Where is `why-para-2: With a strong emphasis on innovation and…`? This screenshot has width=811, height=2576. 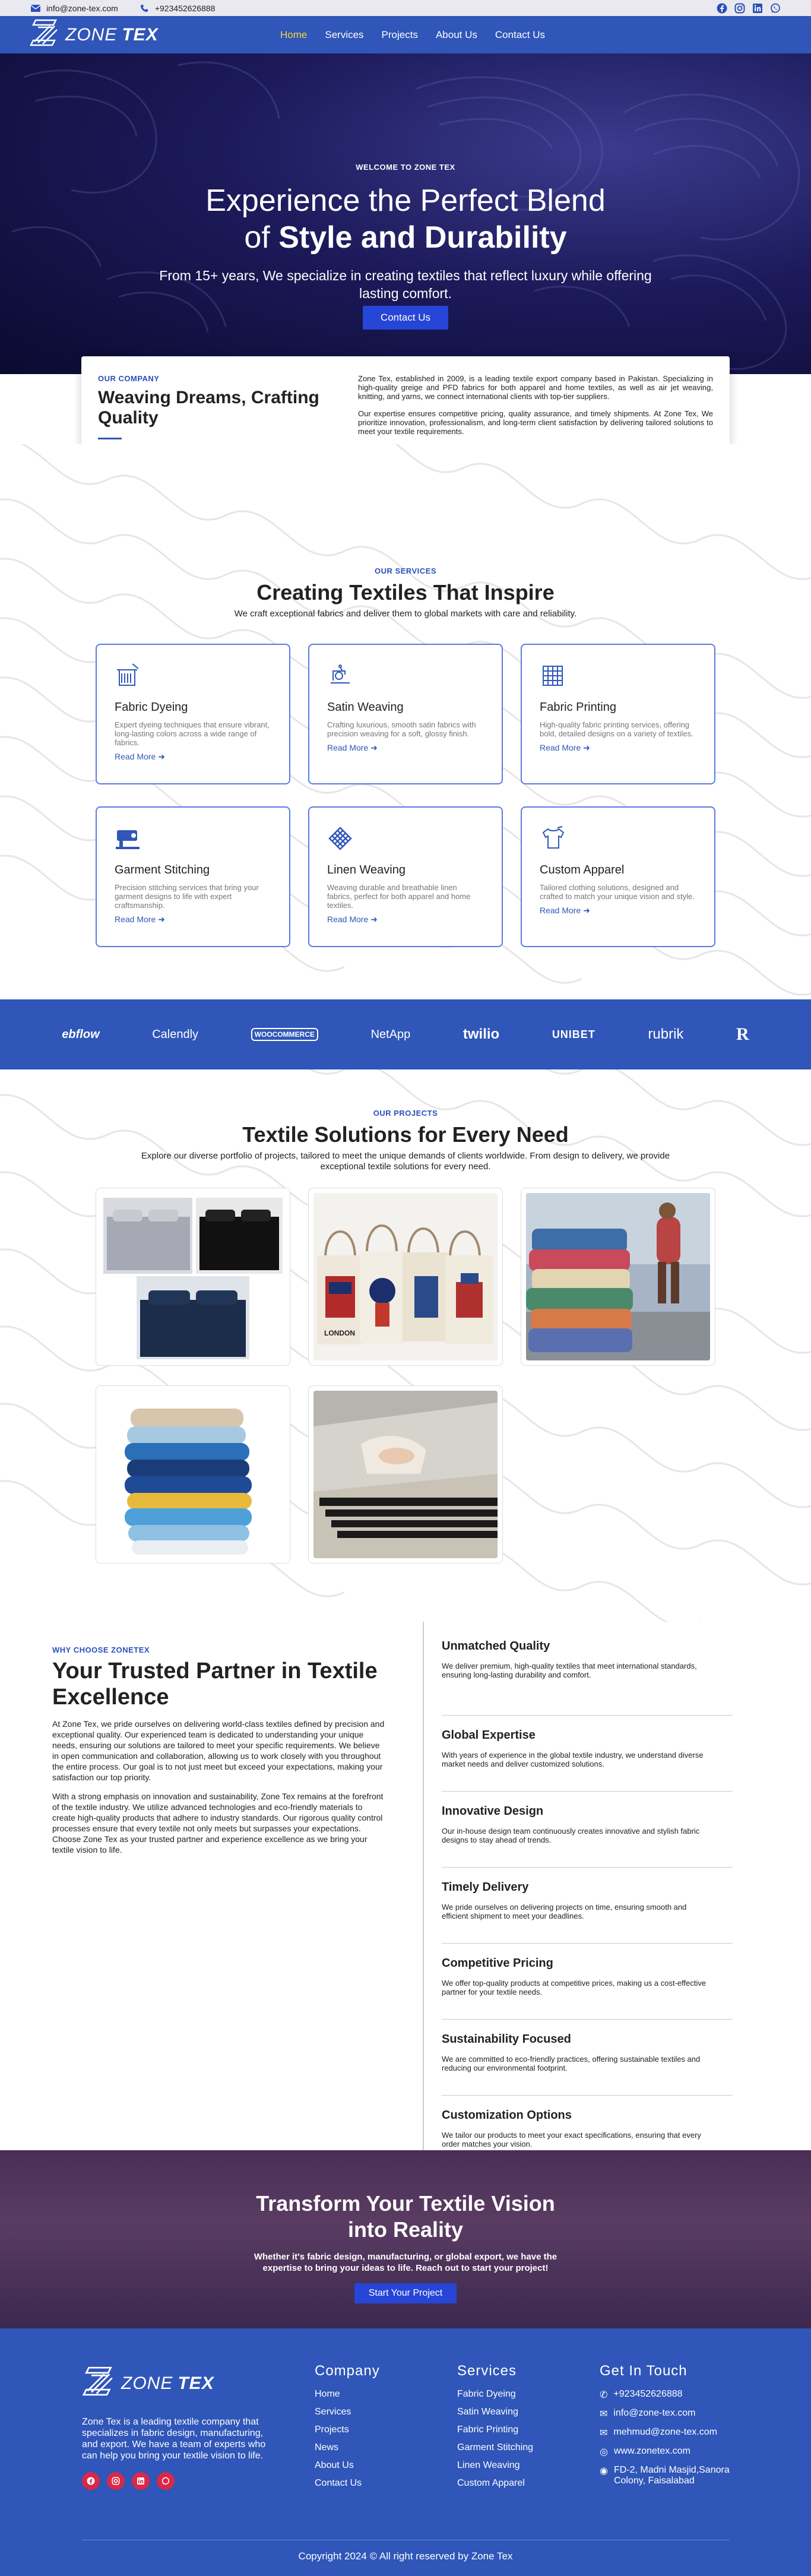 why-para-2: With a strong emphasis on innovation and… is located at coordinates (218, 1823).